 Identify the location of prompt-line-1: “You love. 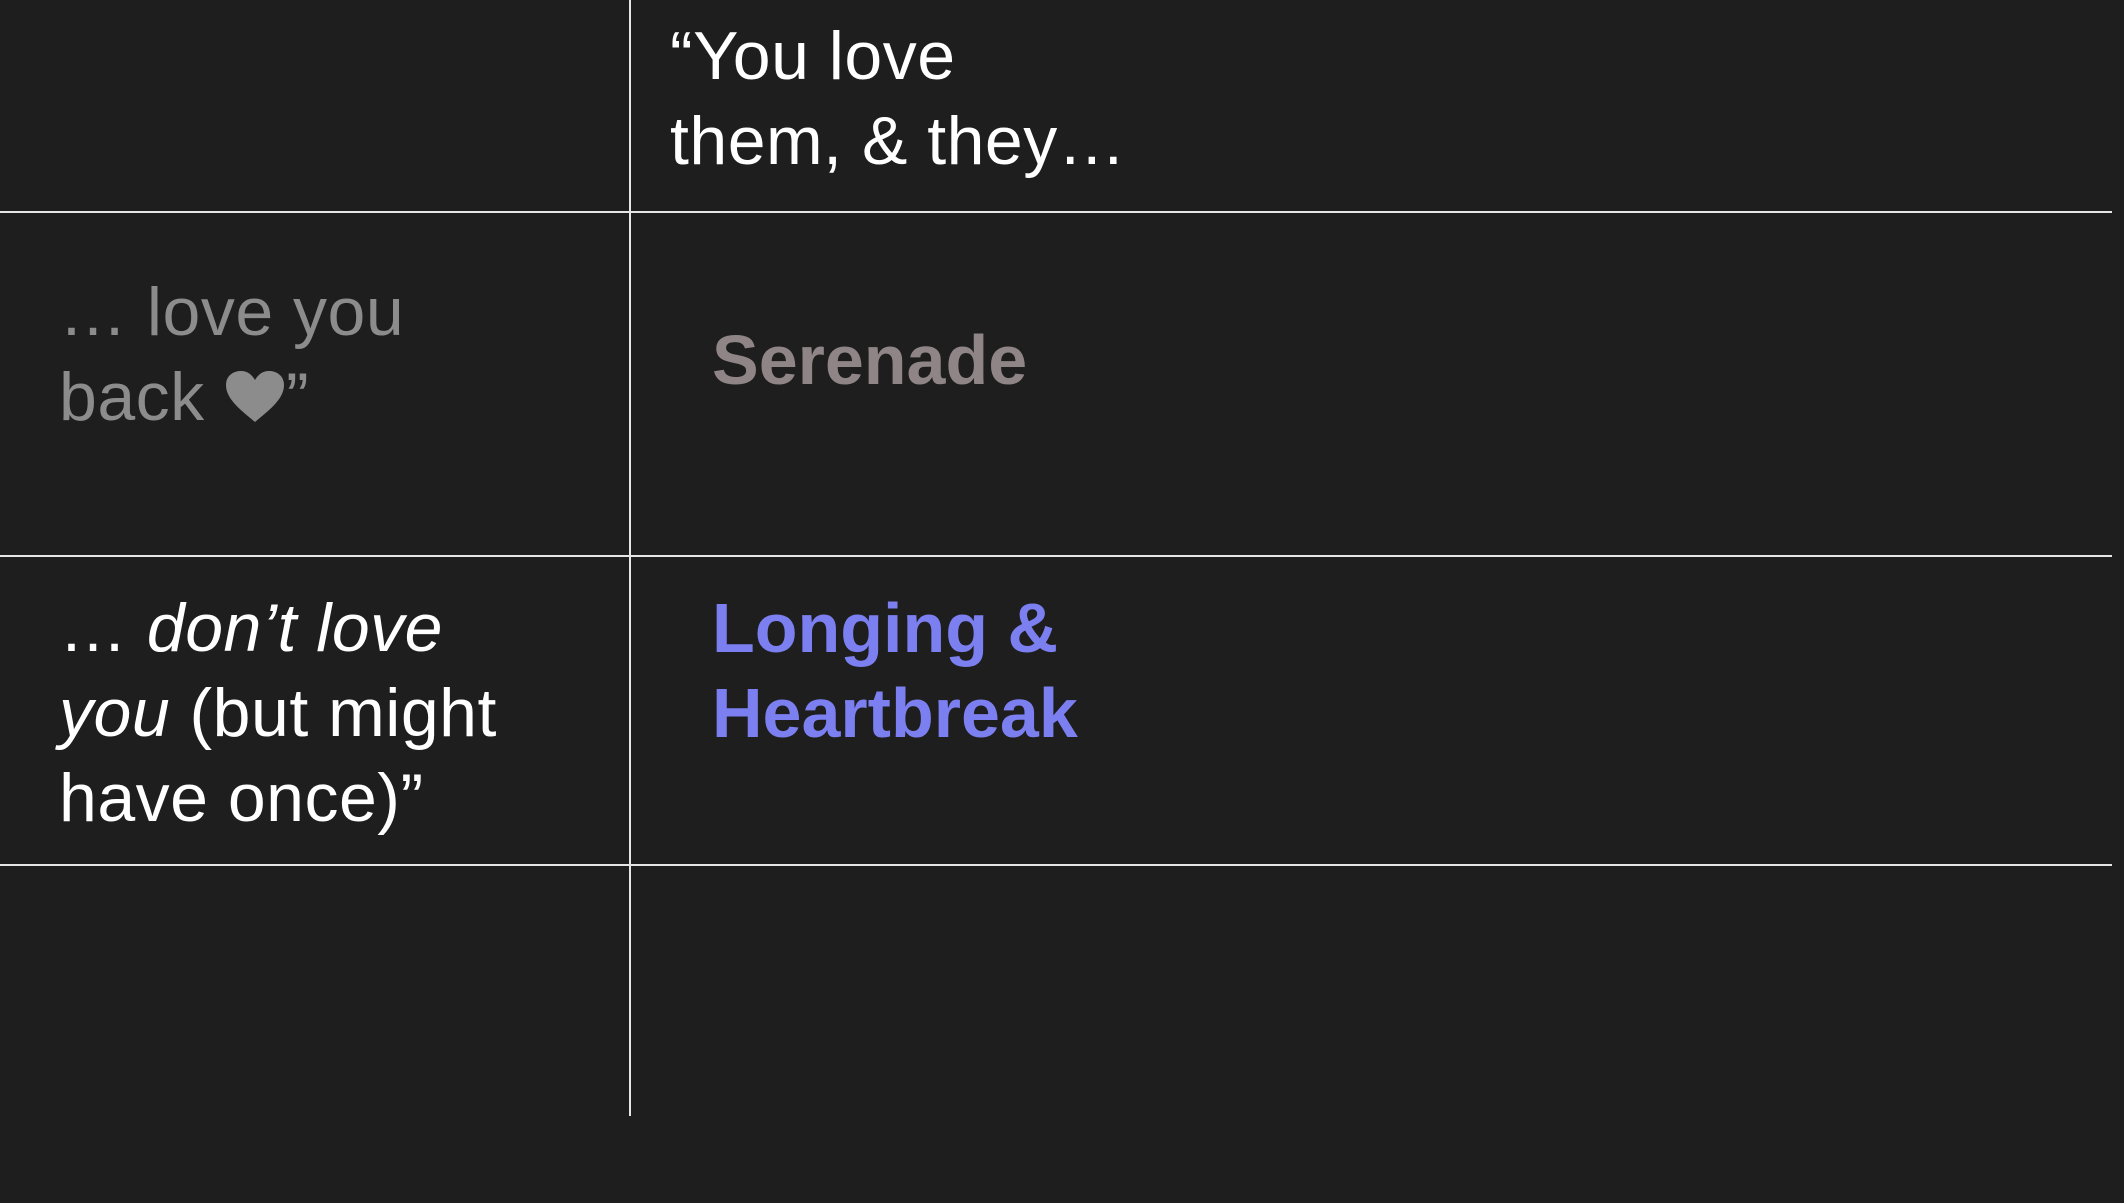
(813, 56).